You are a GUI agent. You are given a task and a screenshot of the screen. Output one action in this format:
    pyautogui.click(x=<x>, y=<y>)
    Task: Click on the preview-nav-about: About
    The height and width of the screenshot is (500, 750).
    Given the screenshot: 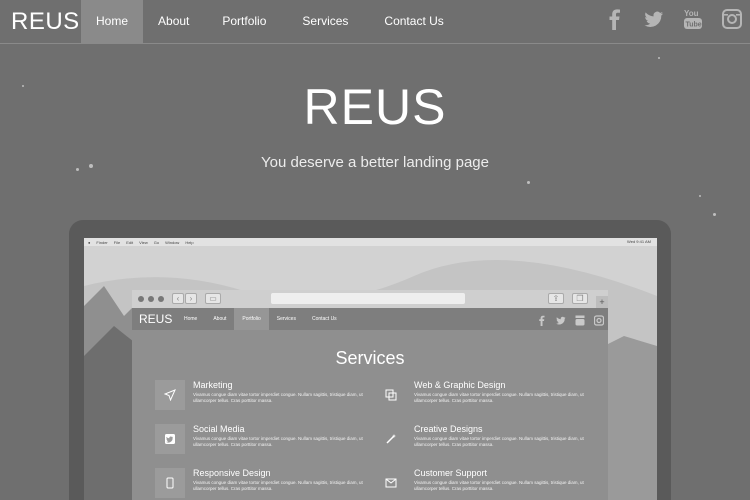 What is the action you would take?
    pyautogui.click(x=220, y=319)
    